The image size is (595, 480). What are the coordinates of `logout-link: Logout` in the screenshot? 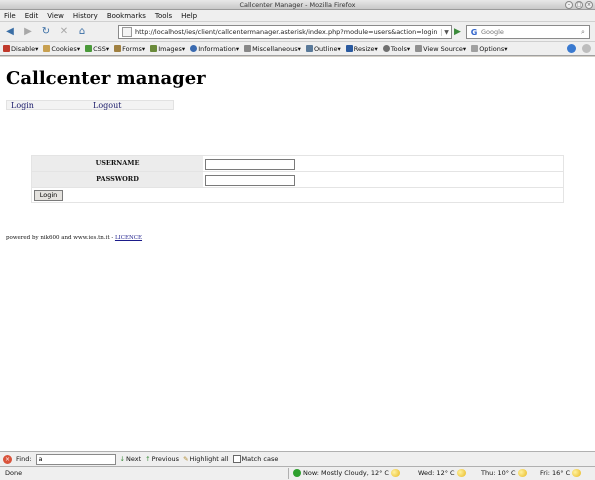 It's located at (107, 105).